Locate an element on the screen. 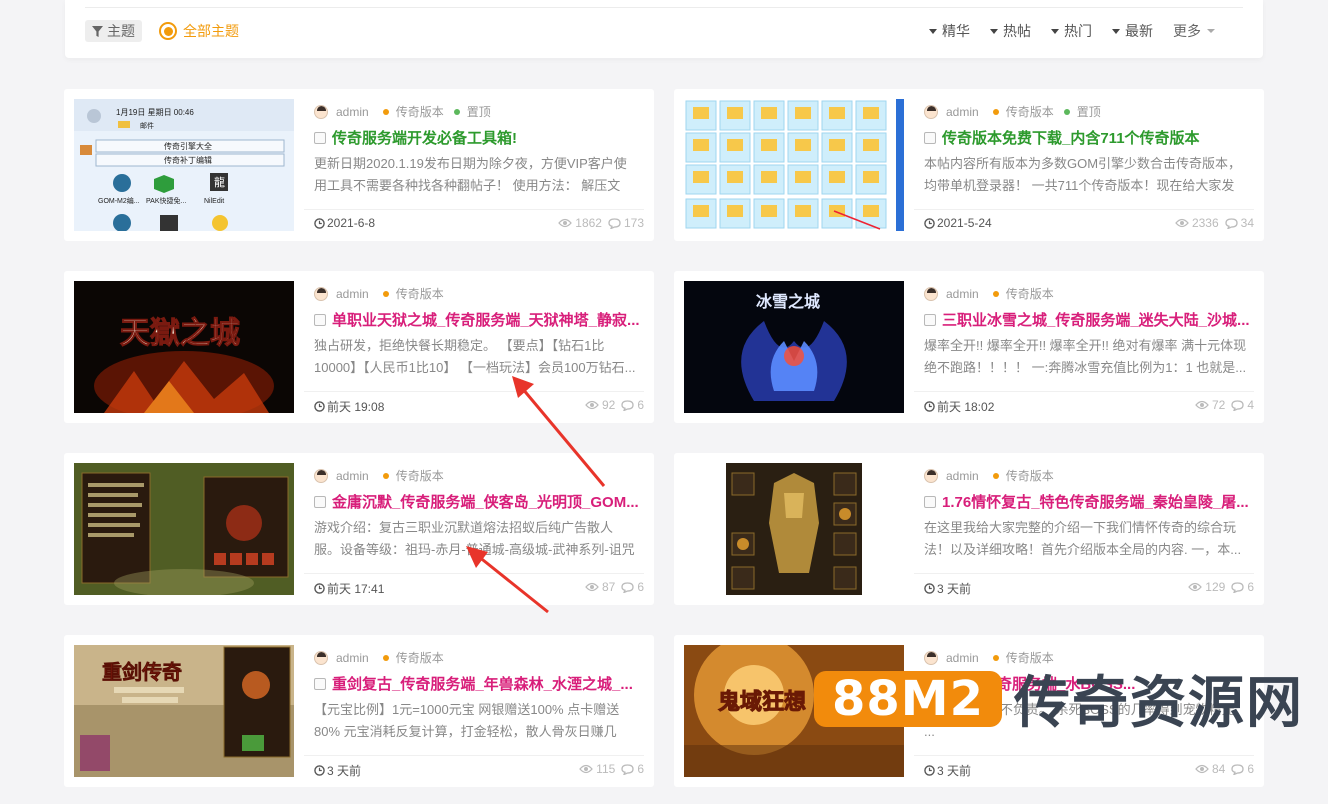 Image resolution: width=1328 pixels, height=804 pixels. all-topics-option: 全部主题 is located at coordinates (199, 31).